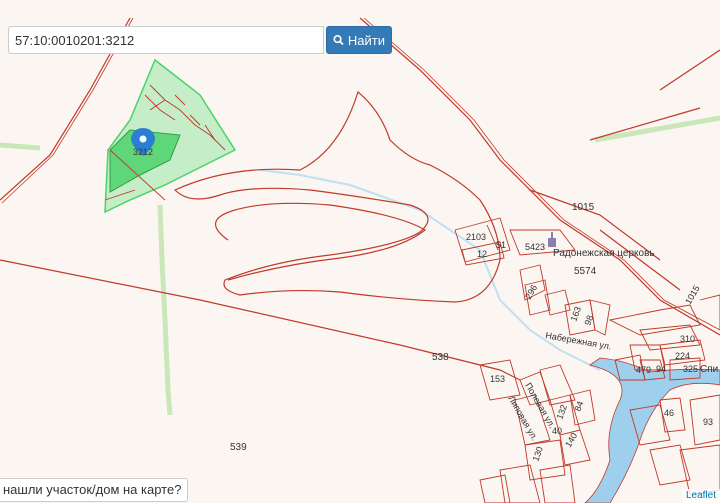  What do you see at coordinates (661, 369) in the screenshot?
I see `parcel-label: 94` at bounding box center [661, 369].